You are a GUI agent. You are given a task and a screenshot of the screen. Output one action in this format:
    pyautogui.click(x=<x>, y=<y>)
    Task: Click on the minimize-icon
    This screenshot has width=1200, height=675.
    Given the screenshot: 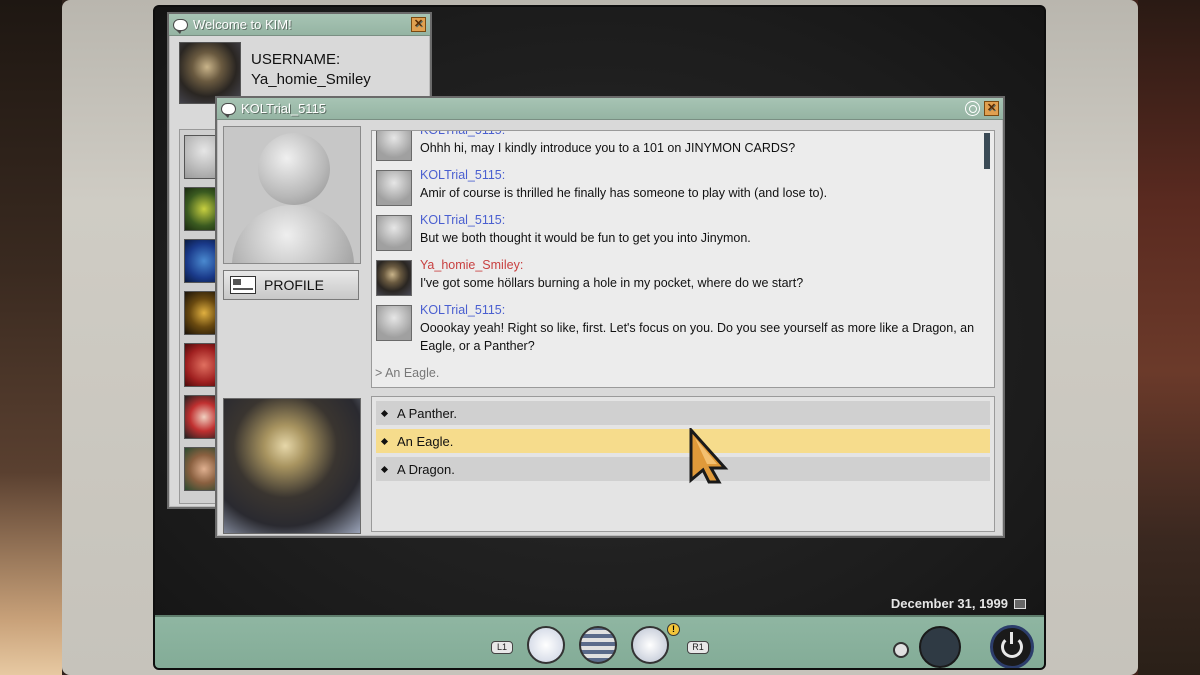 What is the action you would take?
    pyautogui.click(x=972, y=108)
    